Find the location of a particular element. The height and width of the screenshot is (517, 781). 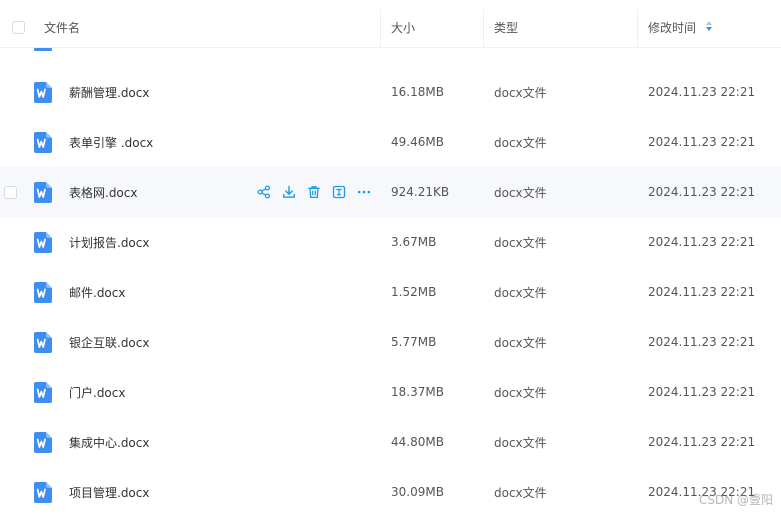

more-icon is located at coordinates (364, 192).